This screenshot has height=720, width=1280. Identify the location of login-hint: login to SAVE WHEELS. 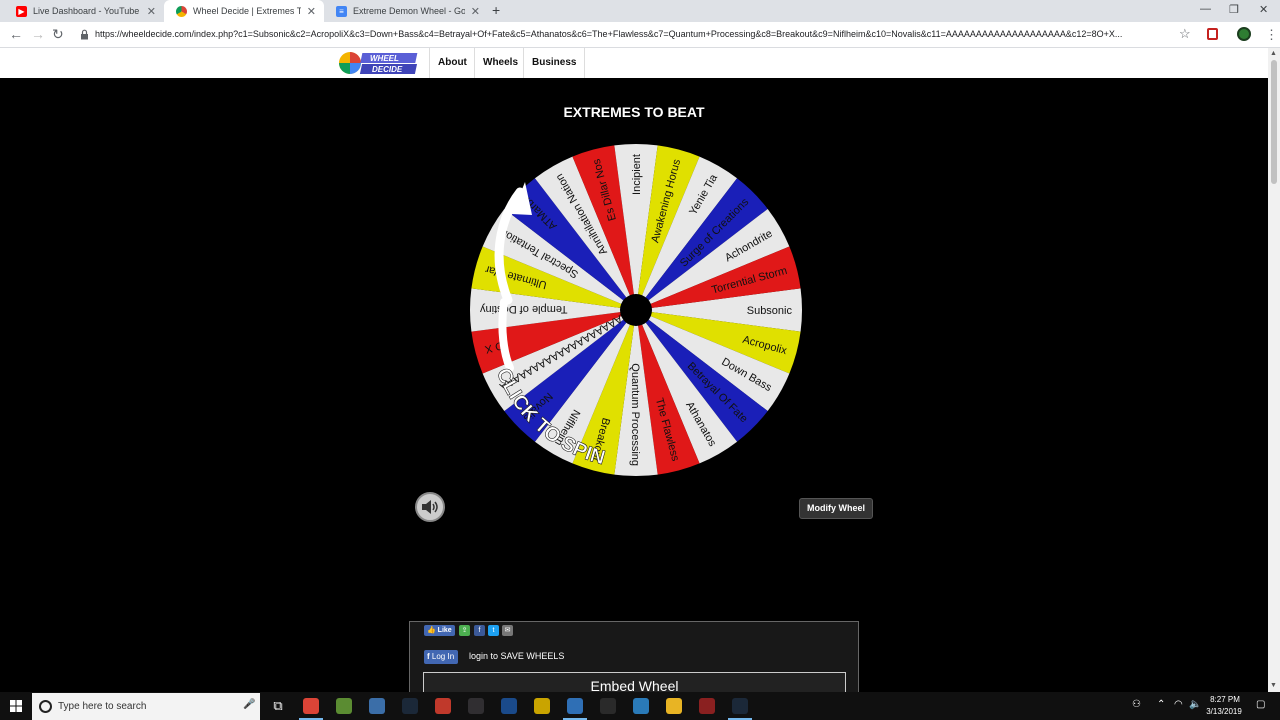
(517, 656).